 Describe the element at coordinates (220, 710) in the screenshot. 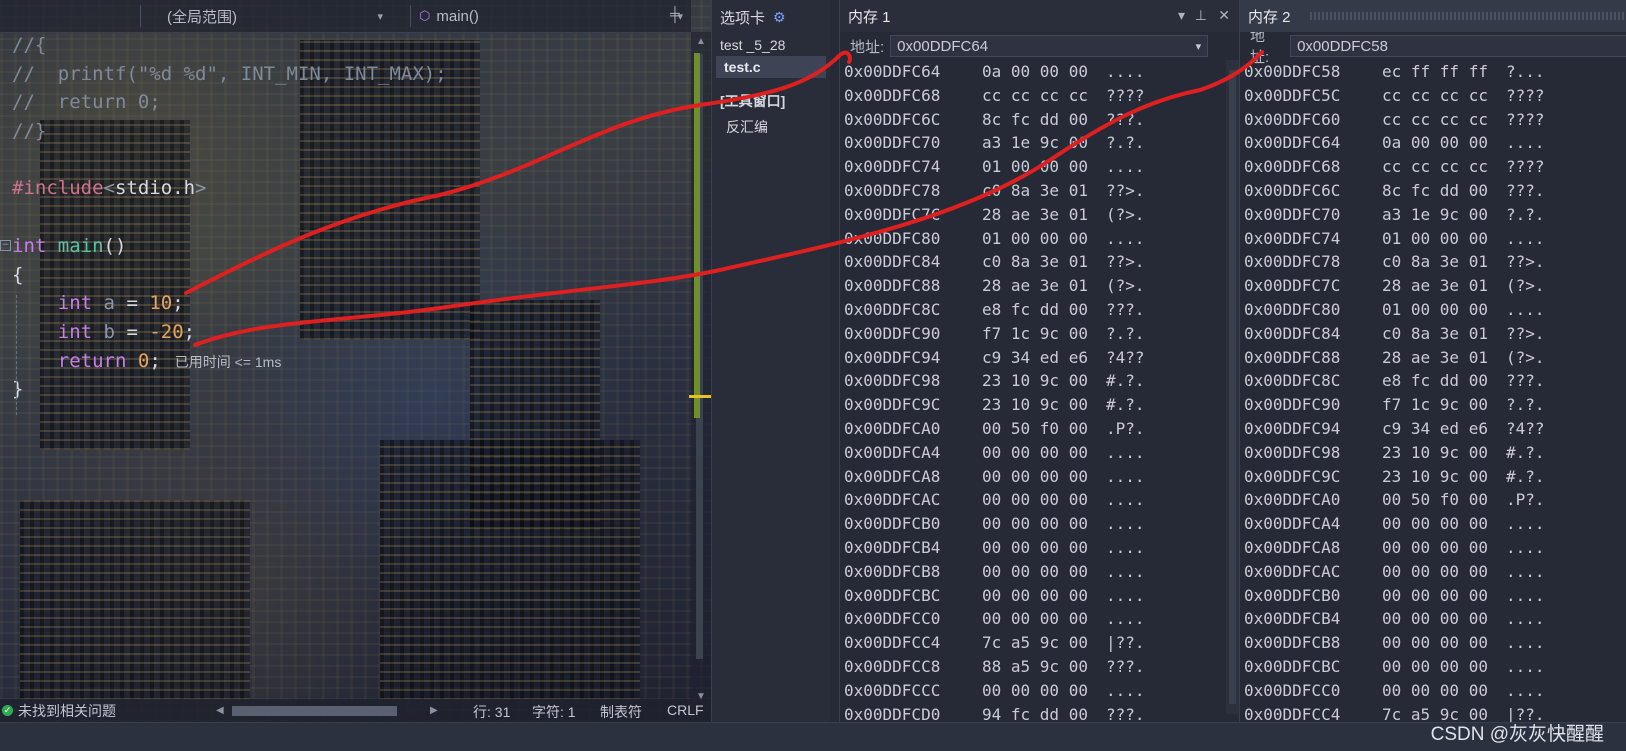

I see `scroll-left-icon: ◀` at that location.